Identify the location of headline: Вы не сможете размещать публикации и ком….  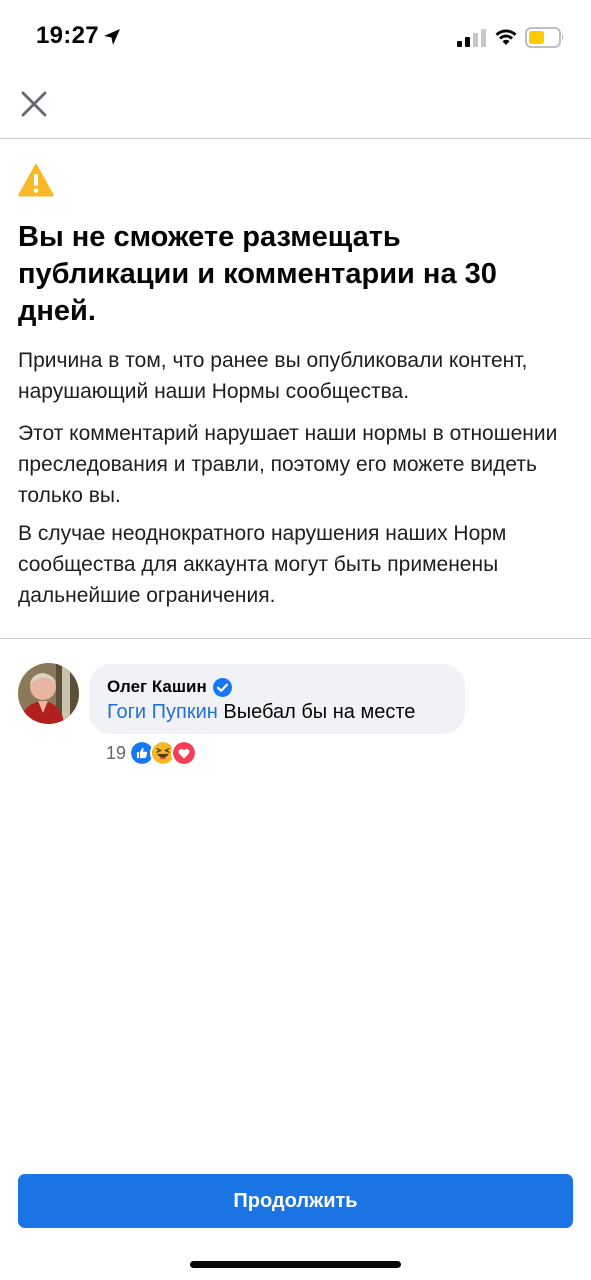
(257, 274).